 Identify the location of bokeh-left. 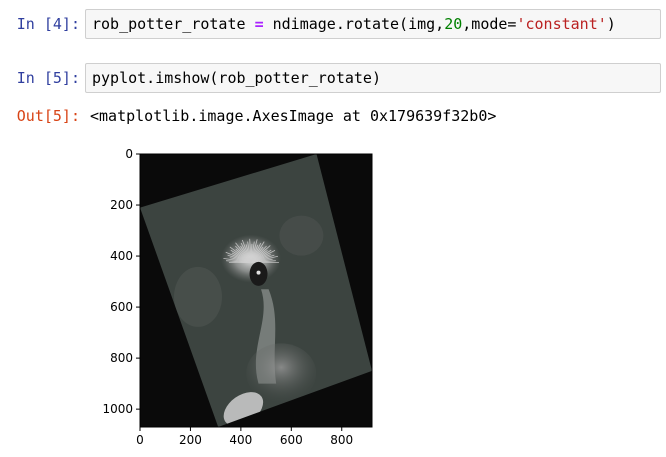
(198, 296).